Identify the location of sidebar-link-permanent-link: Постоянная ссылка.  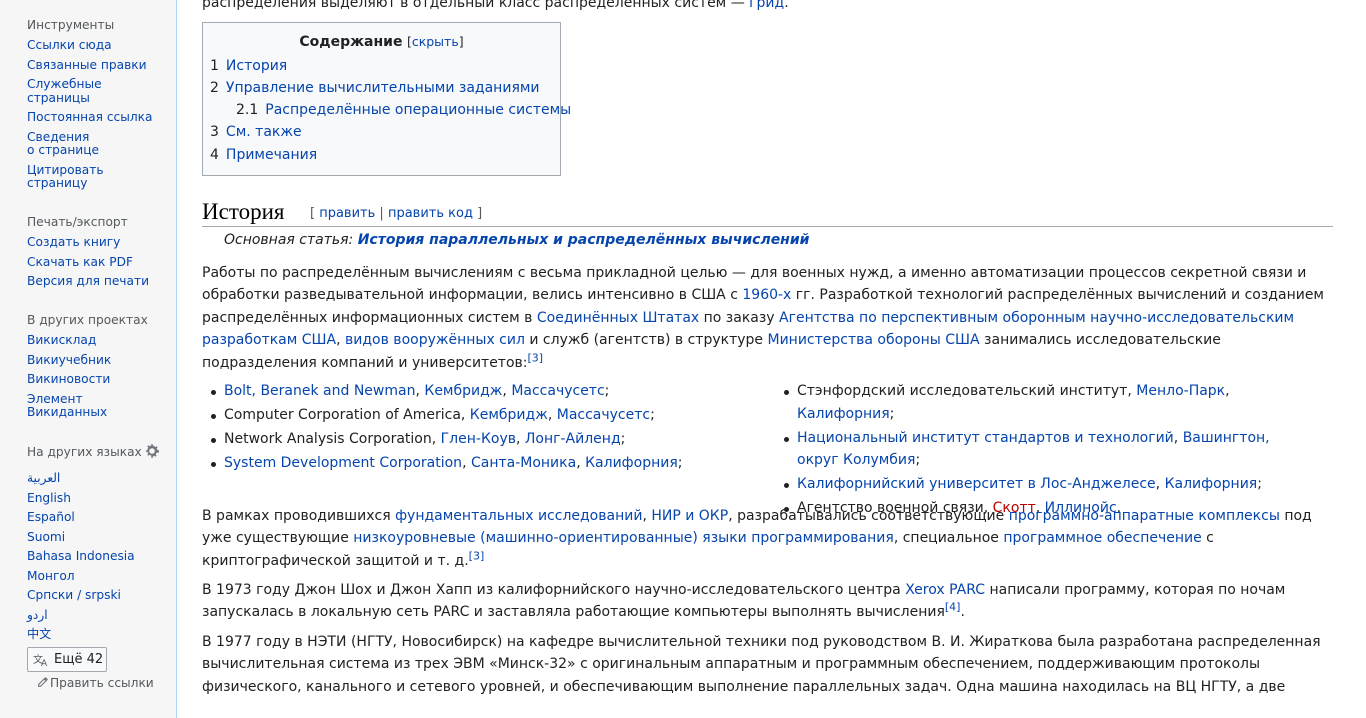
(89, 117).